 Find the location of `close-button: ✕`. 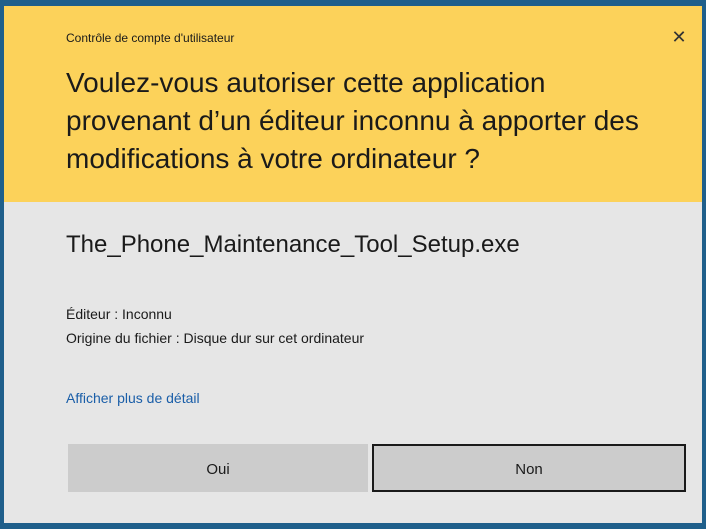

close-button: ✕ is located at coordinates (679, 37).